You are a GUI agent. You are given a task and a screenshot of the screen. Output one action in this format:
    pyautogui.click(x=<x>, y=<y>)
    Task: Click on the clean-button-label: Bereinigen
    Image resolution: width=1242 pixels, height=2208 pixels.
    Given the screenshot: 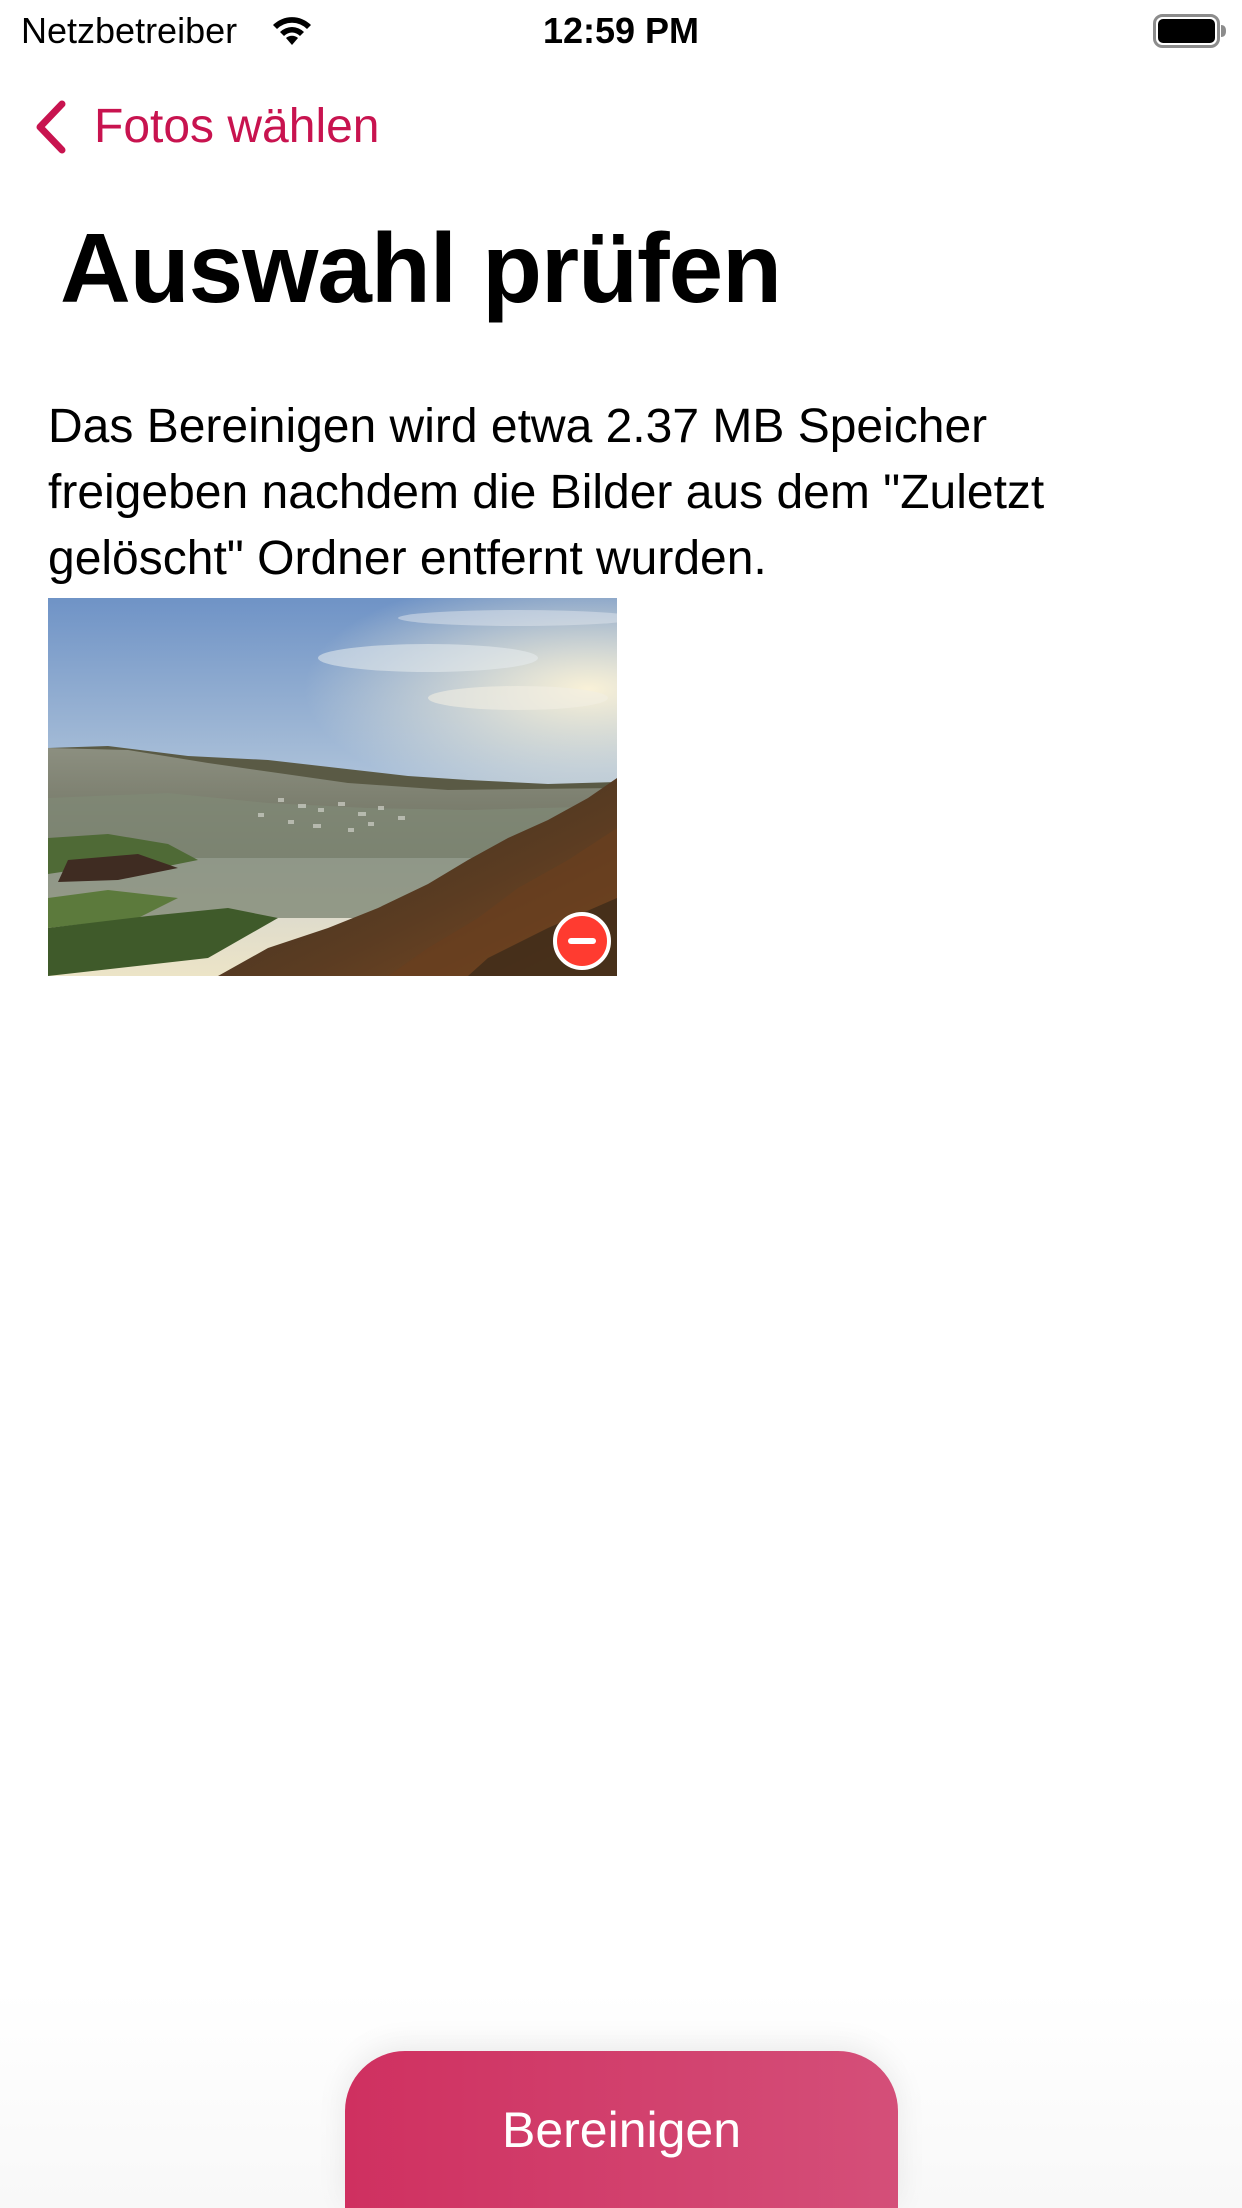 What is the action you would take?
    pyautogui.click(x=621, y=2130)
    